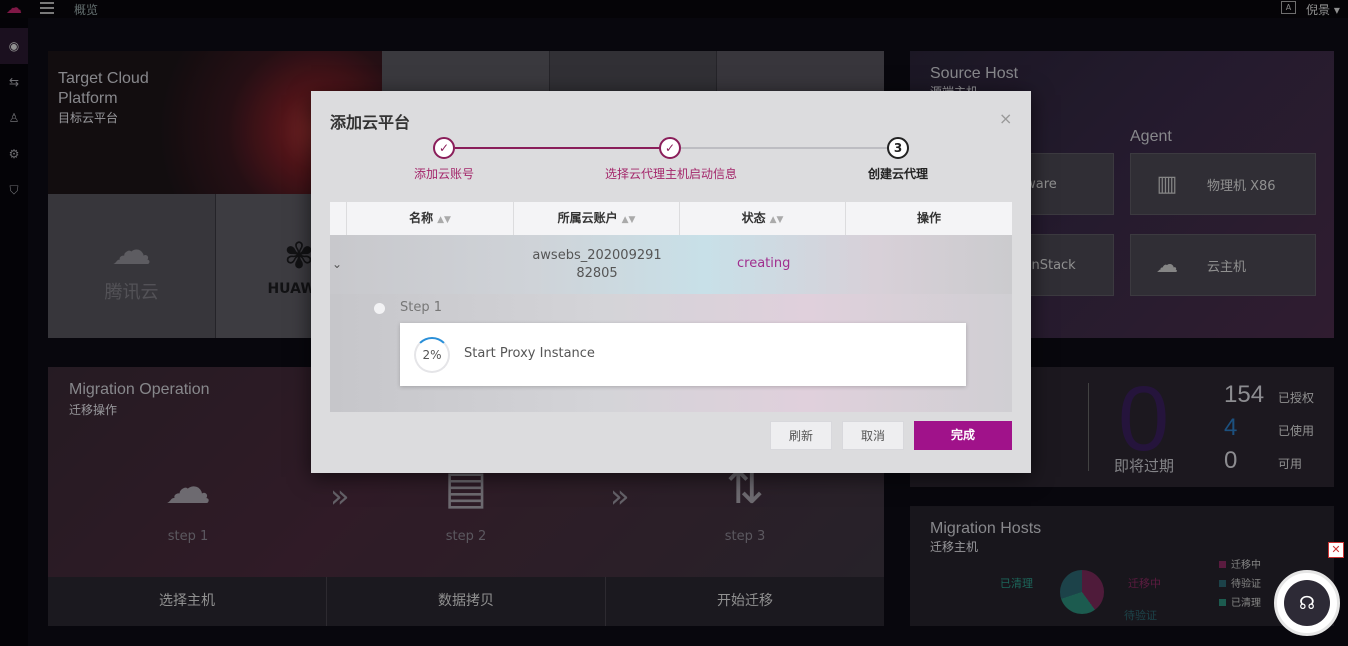 The height and width of the screenshot is (646, 1348). What do you see at coordinates (444, 174) in the screenshot?
I see `step-1-label: 添加云账号` at bounding box center [444, 174].